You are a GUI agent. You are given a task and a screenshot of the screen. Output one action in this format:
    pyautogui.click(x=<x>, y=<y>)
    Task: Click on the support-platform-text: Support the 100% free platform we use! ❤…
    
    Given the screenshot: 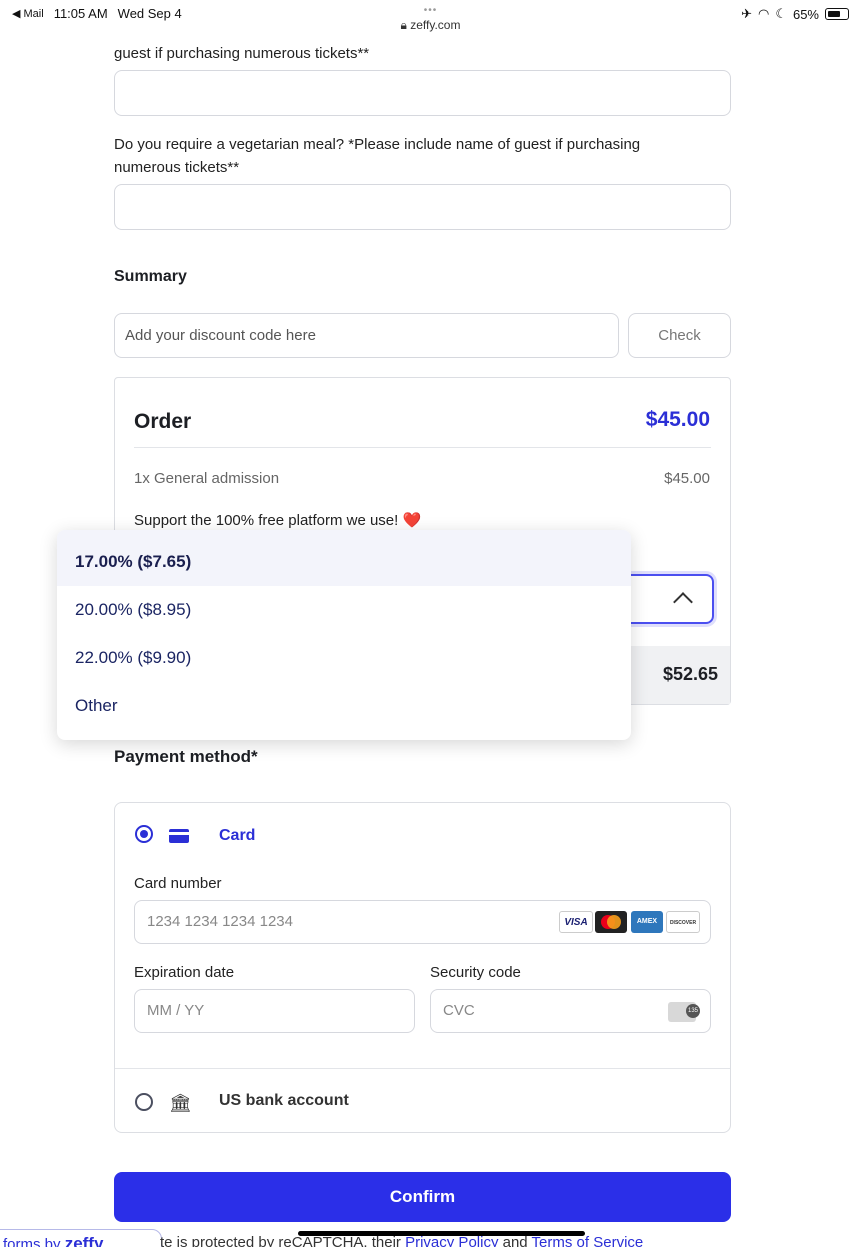 What is the action you would take?
    pyautogui.click(x=277, y=520)
    